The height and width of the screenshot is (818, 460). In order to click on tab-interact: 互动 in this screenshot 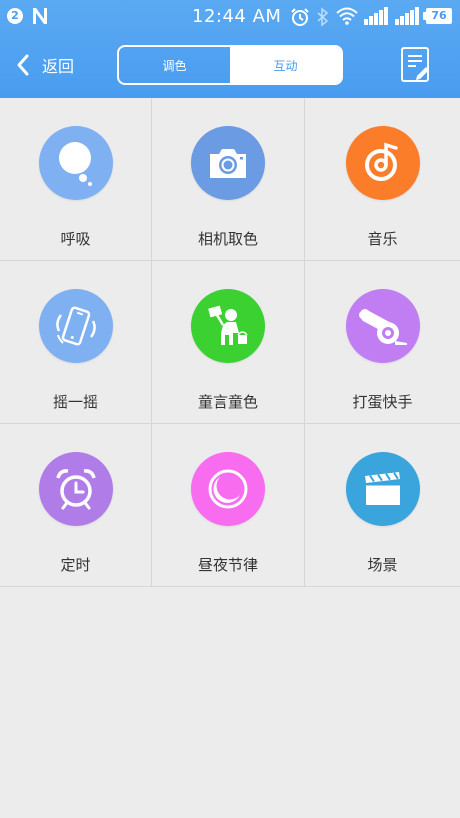, I will do `click(285, 65)`.